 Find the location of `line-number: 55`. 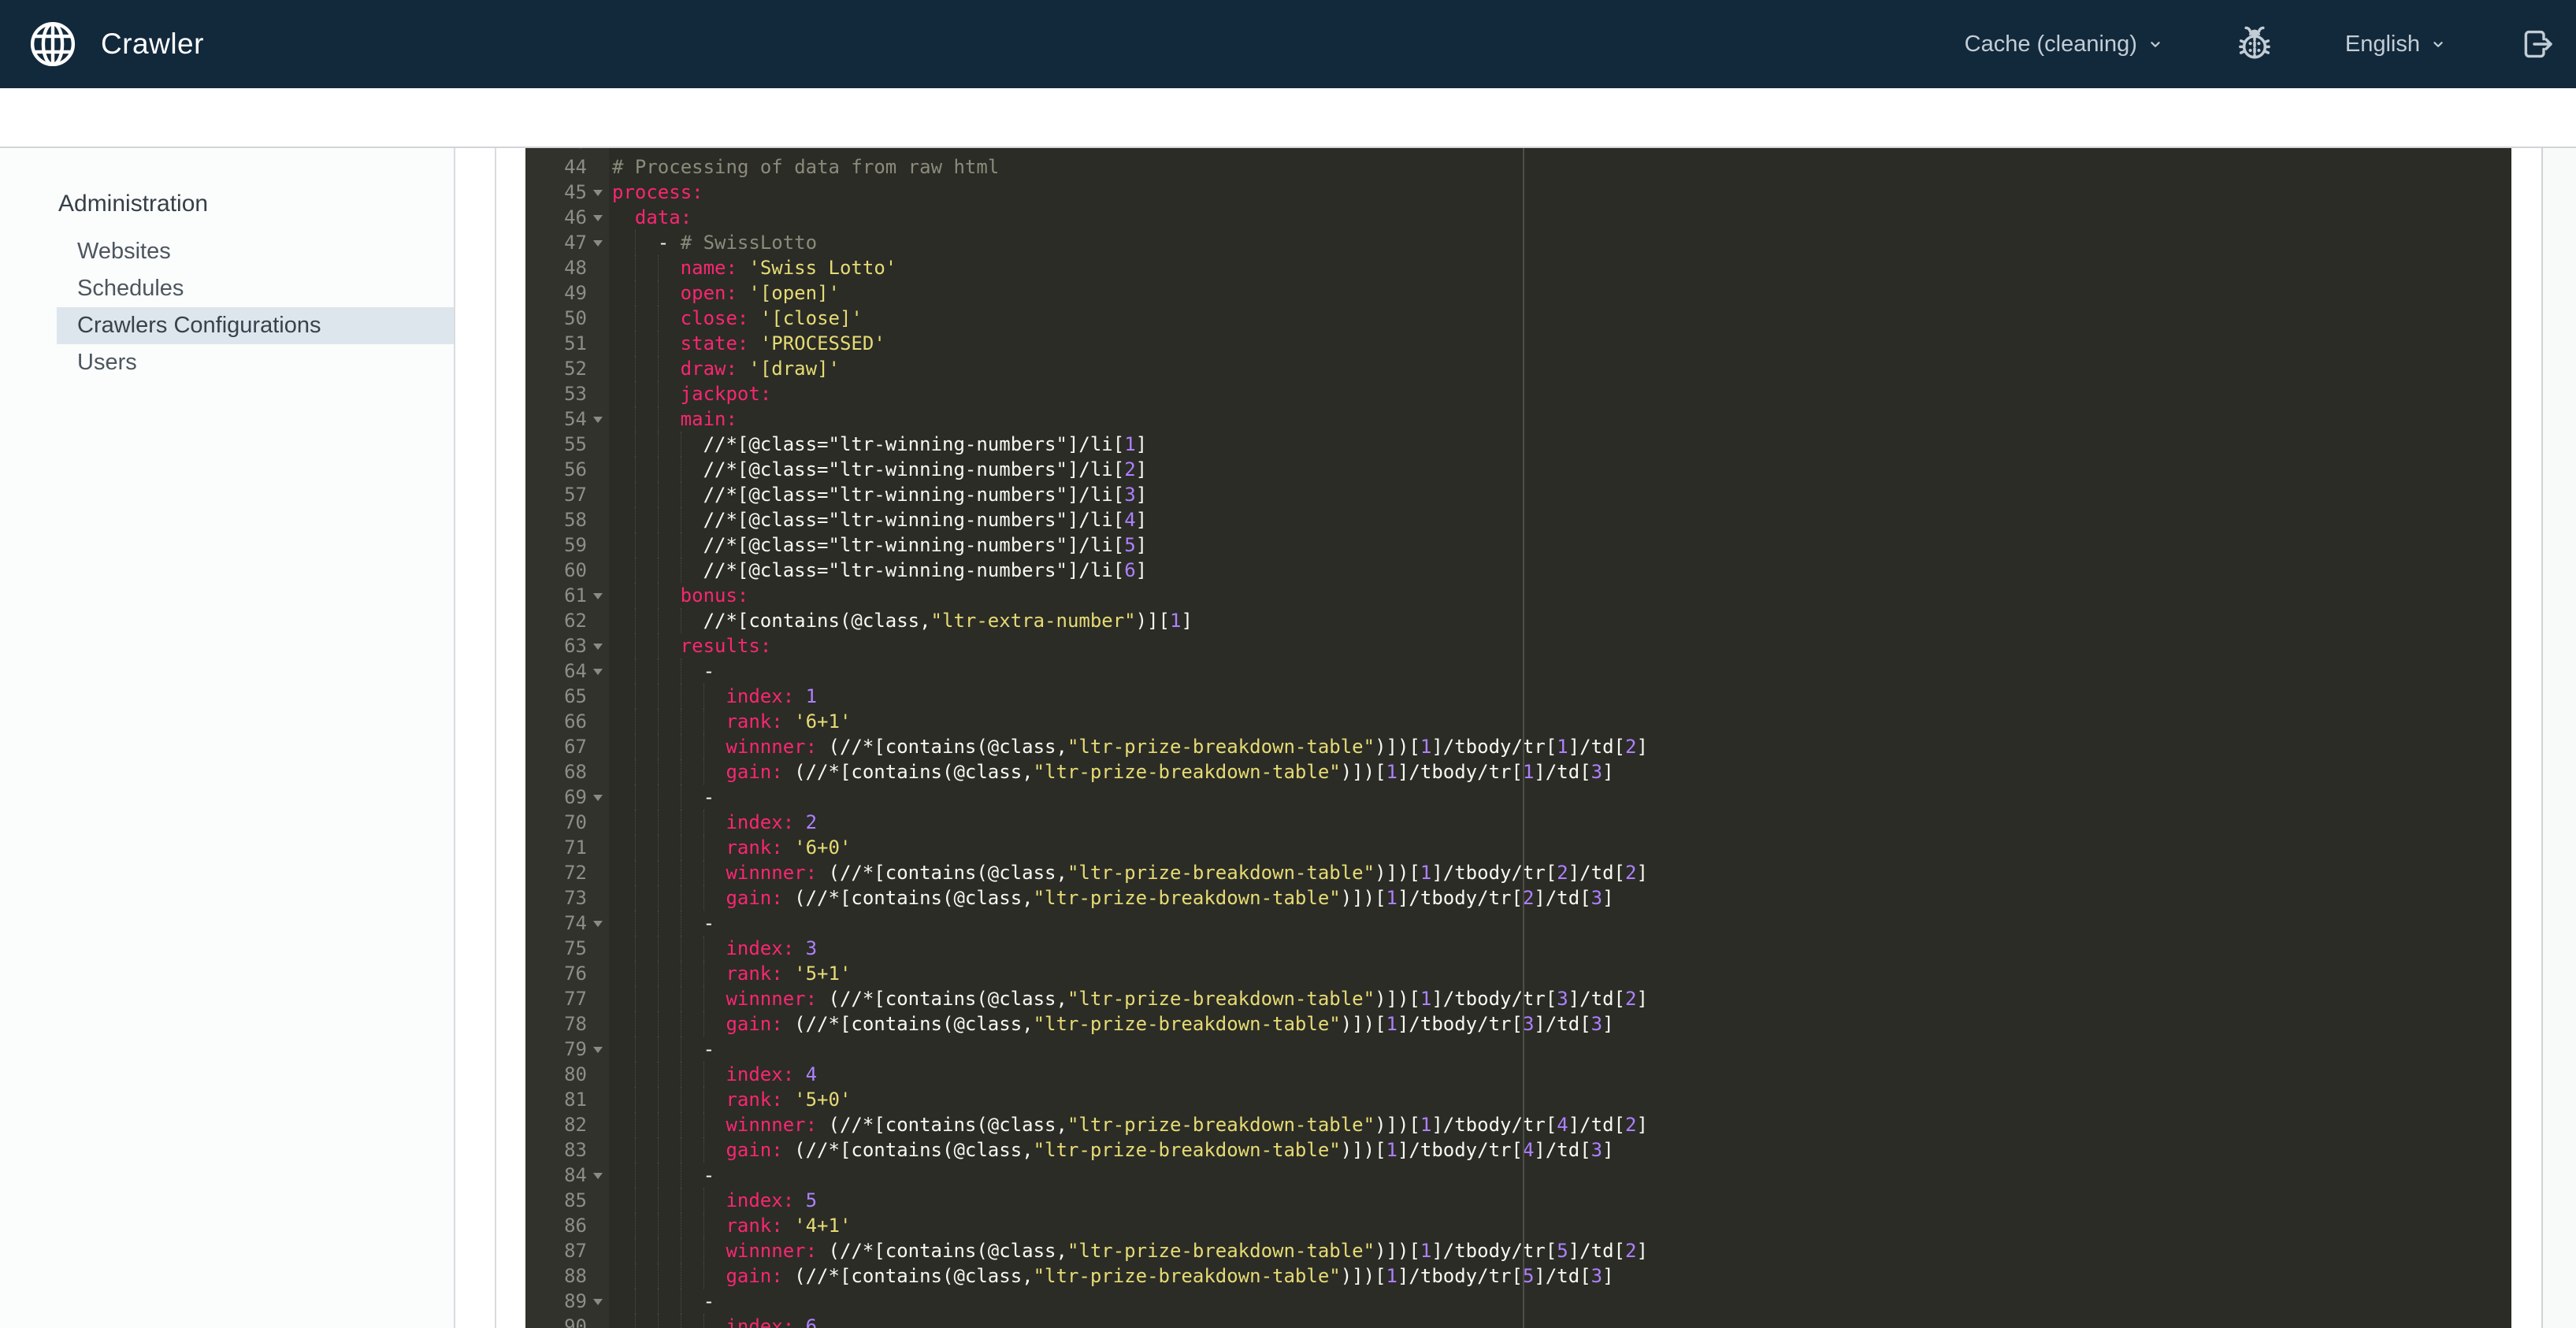

line-number: 55 is located at coordinates (575, 444).